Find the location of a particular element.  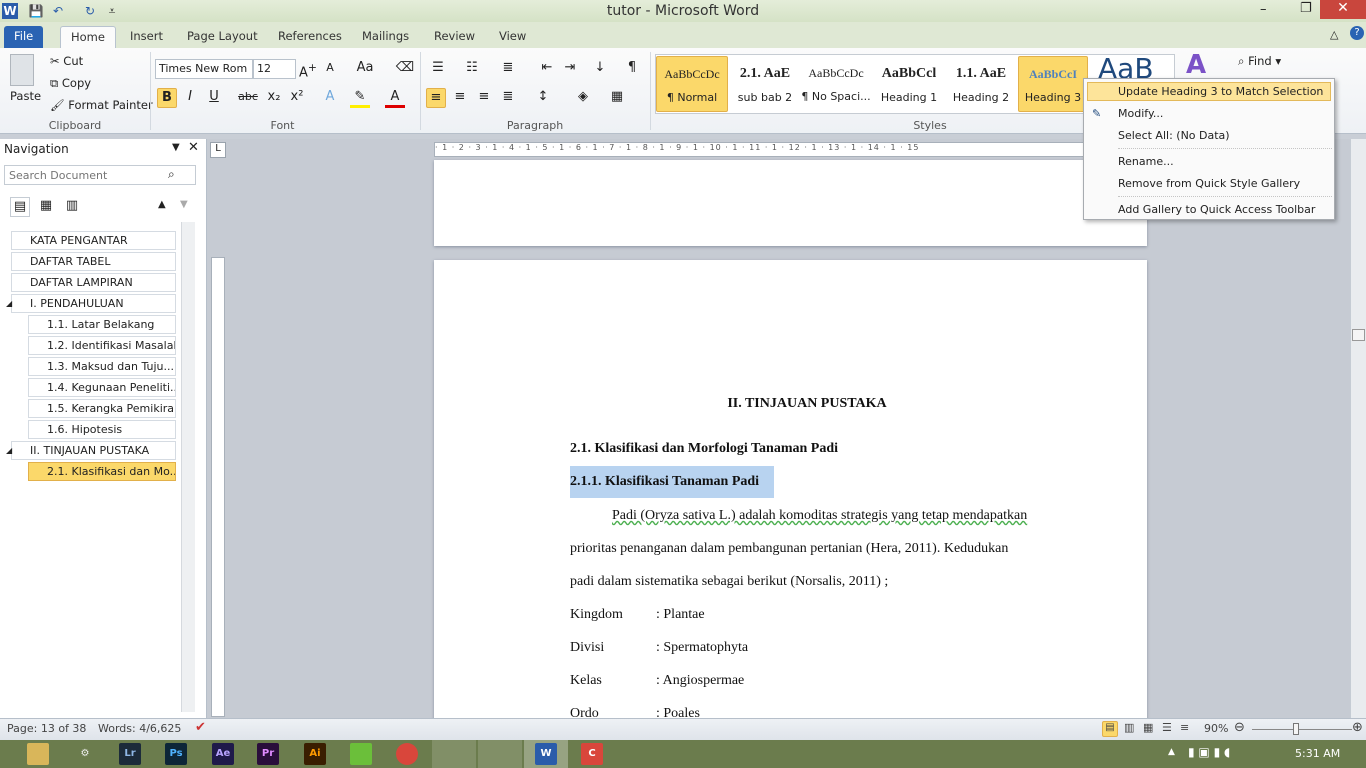

menu-update-heading: Update Heading 3 to Match Selection is located at coordinates (1220, 91).